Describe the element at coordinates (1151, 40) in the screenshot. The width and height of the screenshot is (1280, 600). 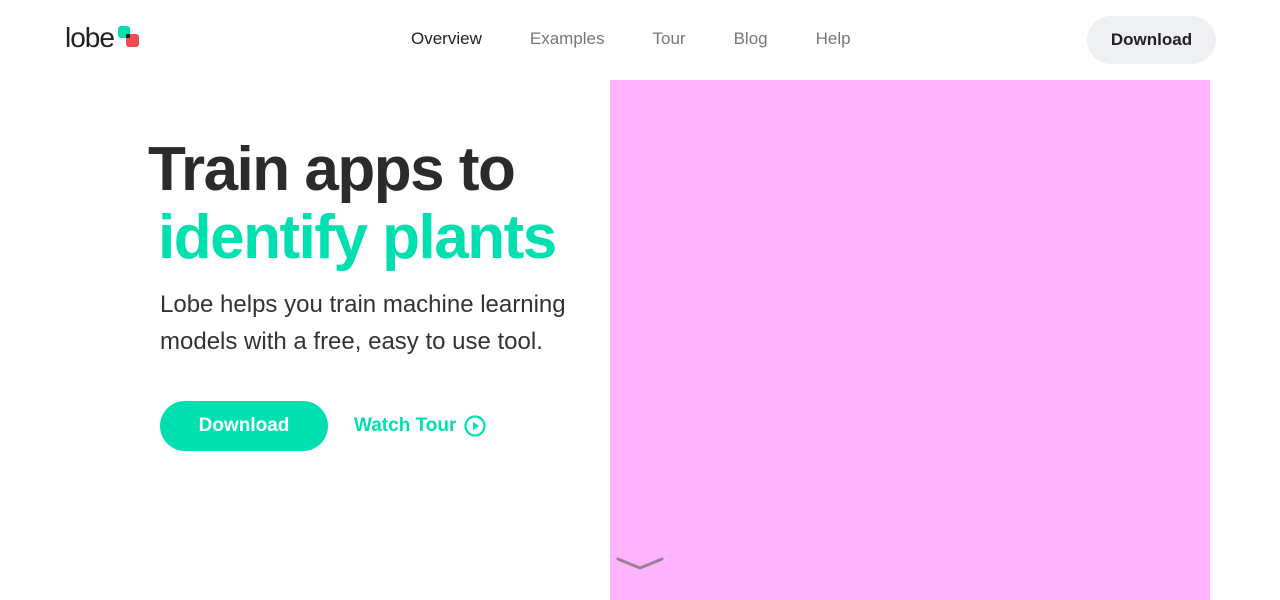
I see `header-download-button: Download` at that location.